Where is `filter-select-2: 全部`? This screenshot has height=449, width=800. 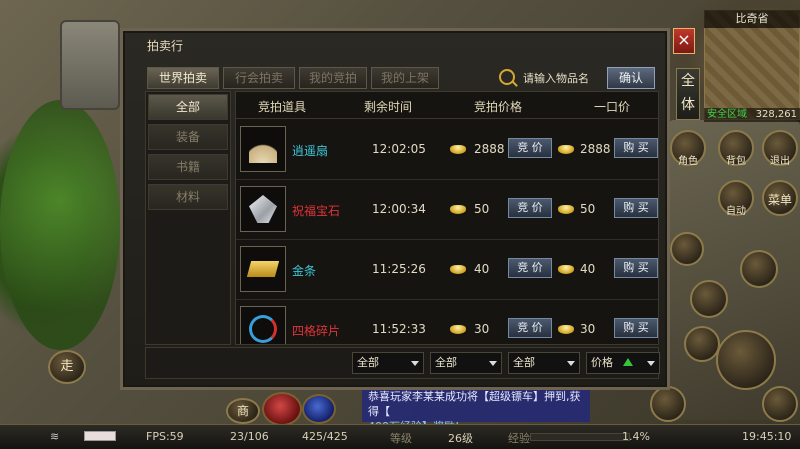
filter-select-2: 全部 is located at coordinates (466, 363).